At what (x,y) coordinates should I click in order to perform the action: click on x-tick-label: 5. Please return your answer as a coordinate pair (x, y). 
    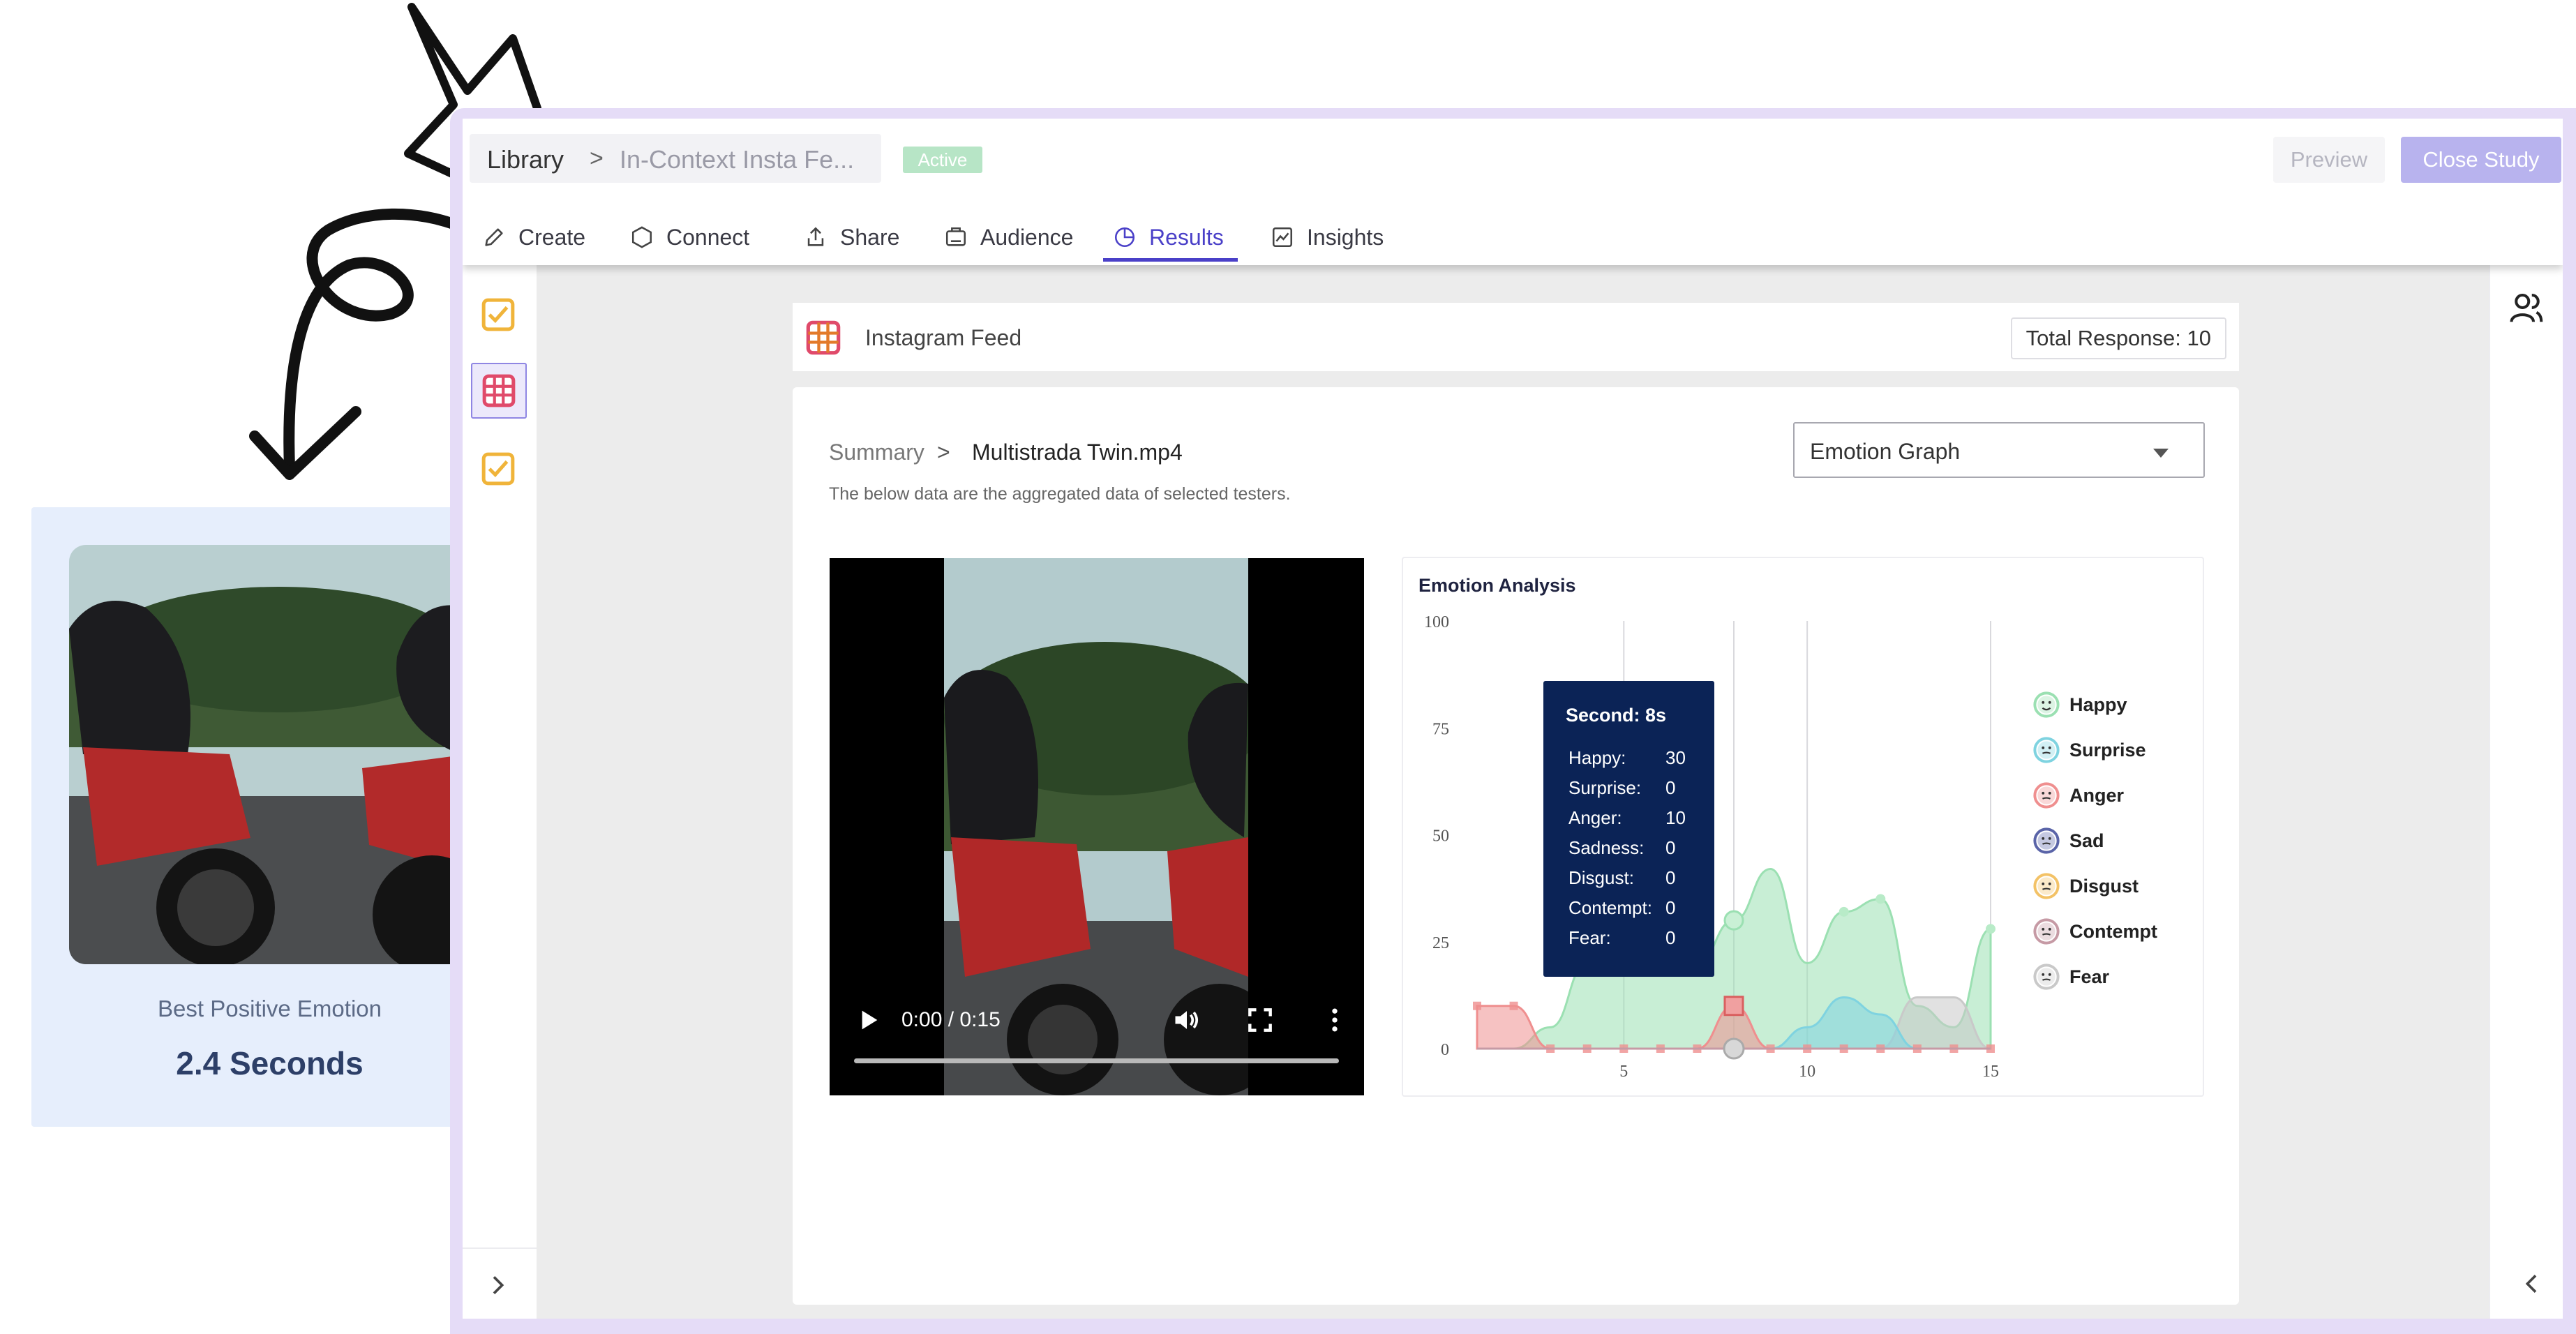
    Looking at the image, I should click on (1623, 1072).